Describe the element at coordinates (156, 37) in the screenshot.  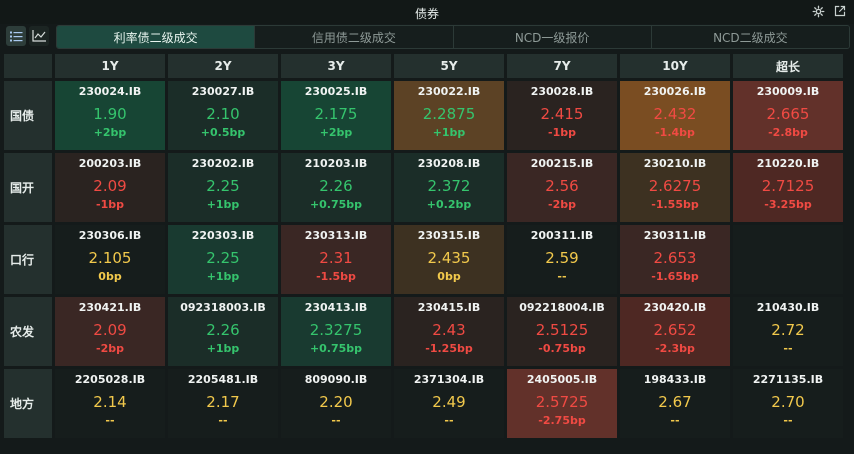
I see `tab-1: 利率债二级成交` at that location.